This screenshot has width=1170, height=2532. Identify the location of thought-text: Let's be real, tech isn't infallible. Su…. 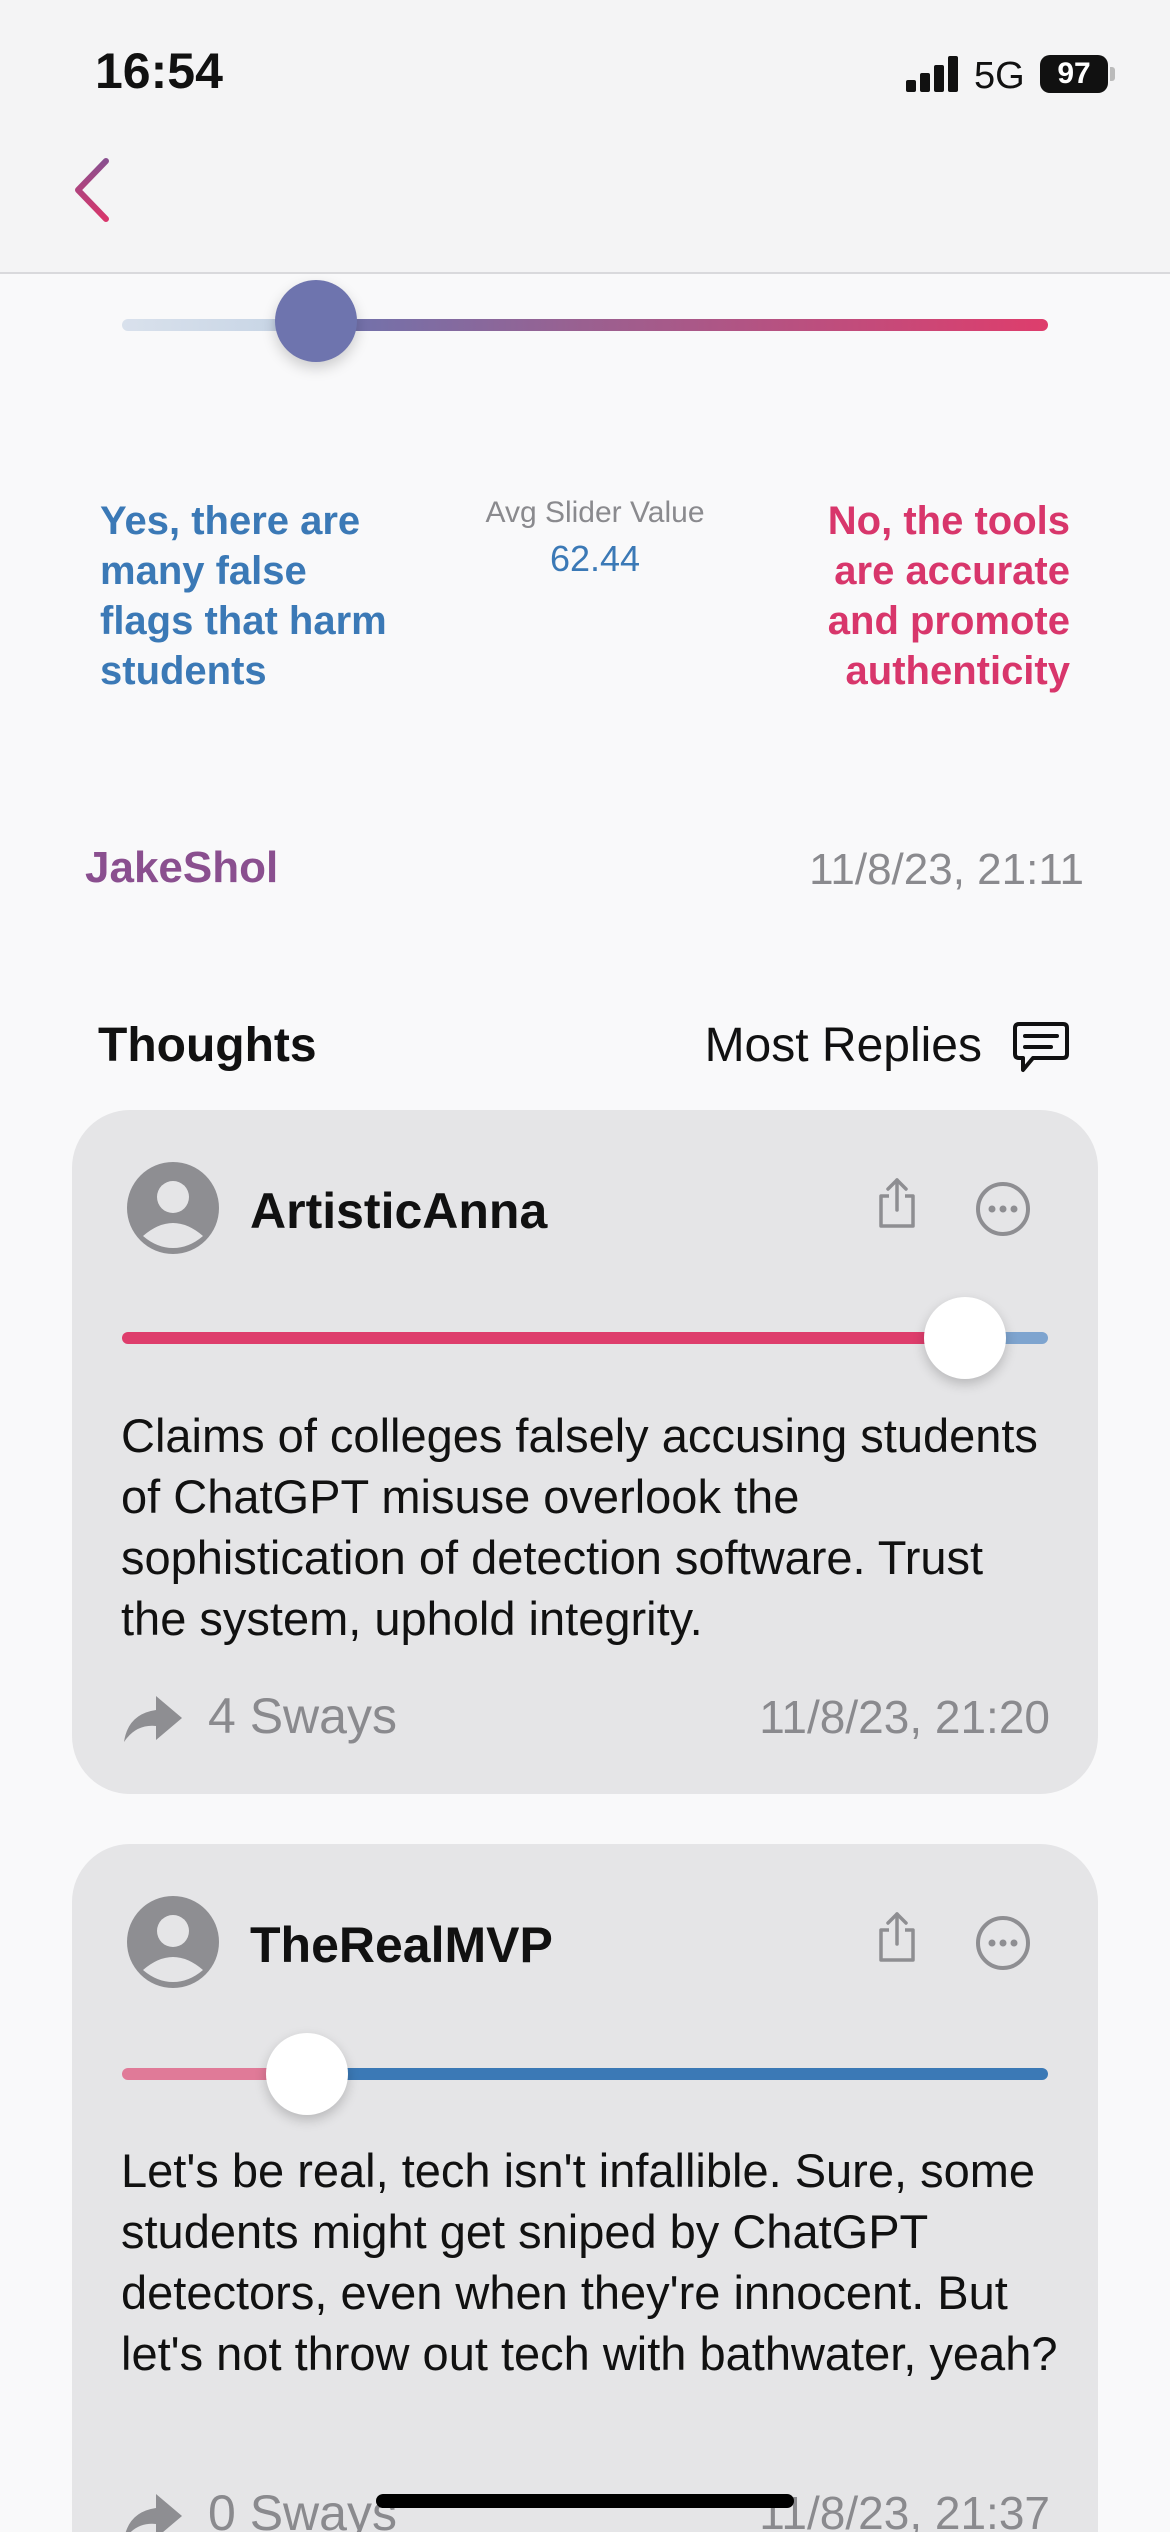
(589, 2262).